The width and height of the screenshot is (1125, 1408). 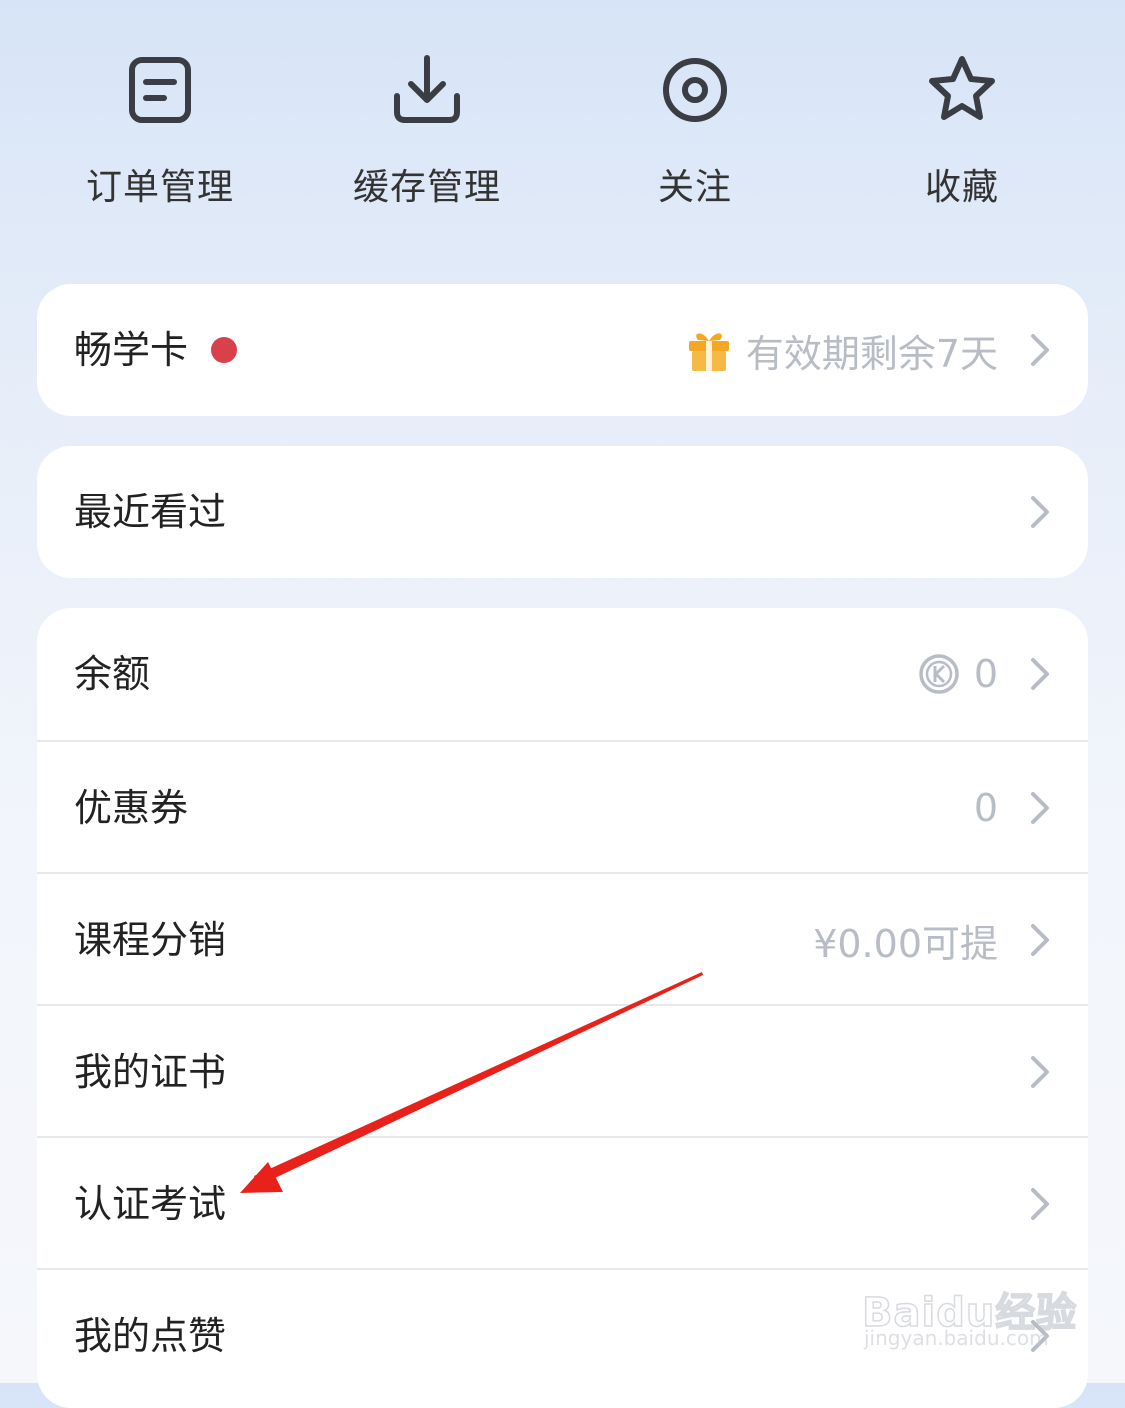 I want to click on k-coin-icon, so click(x=939, y=674).